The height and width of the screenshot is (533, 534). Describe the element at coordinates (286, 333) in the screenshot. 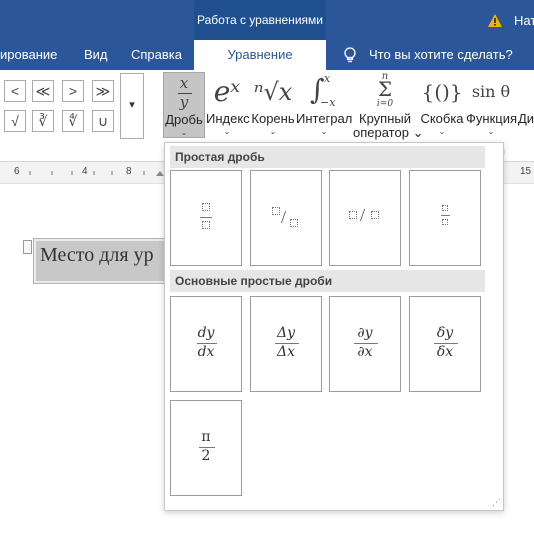

I see `fraction-numerator: Δy` at that location.